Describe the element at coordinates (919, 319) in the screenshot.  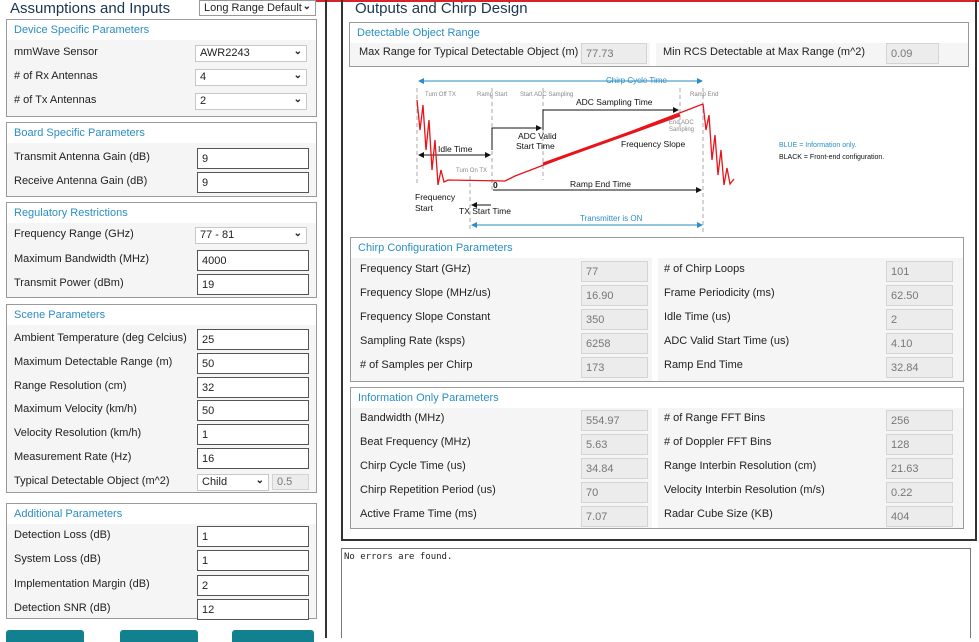
I see `param-value: 2` at that location.